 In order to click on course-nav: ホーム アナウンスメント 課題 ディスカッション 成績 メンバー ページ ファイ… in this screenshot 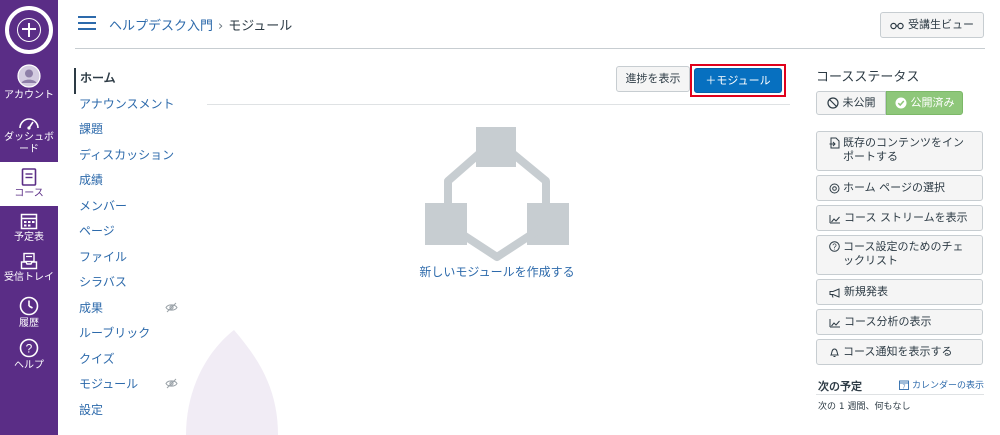, I will do `click(129, 246)`.